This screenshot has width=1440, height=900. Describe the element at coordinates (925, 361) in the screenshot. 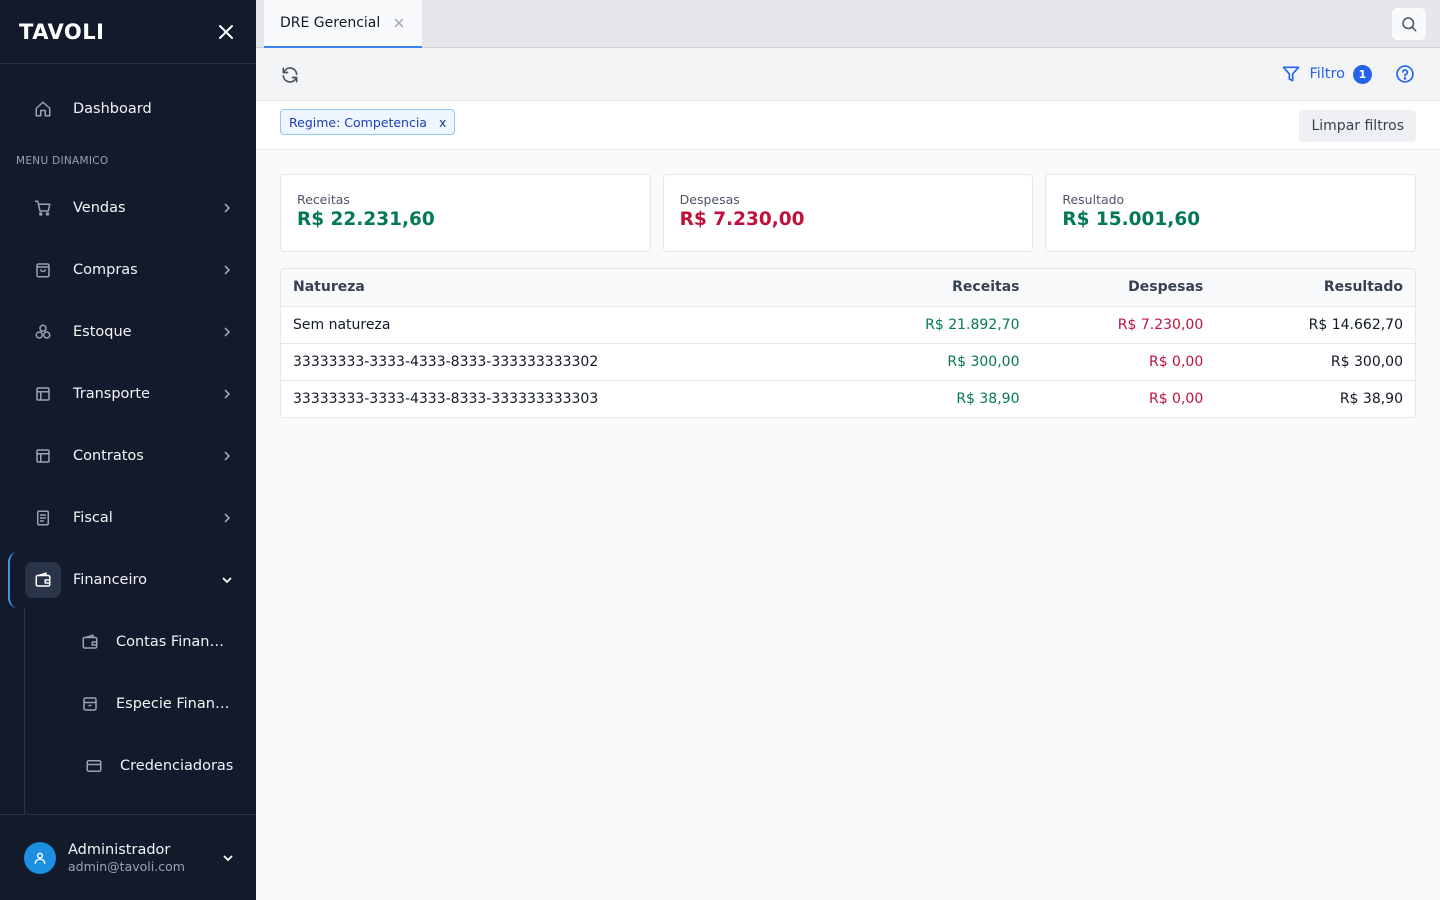

I see `cell-receitas: R$ 300,00` at that location.